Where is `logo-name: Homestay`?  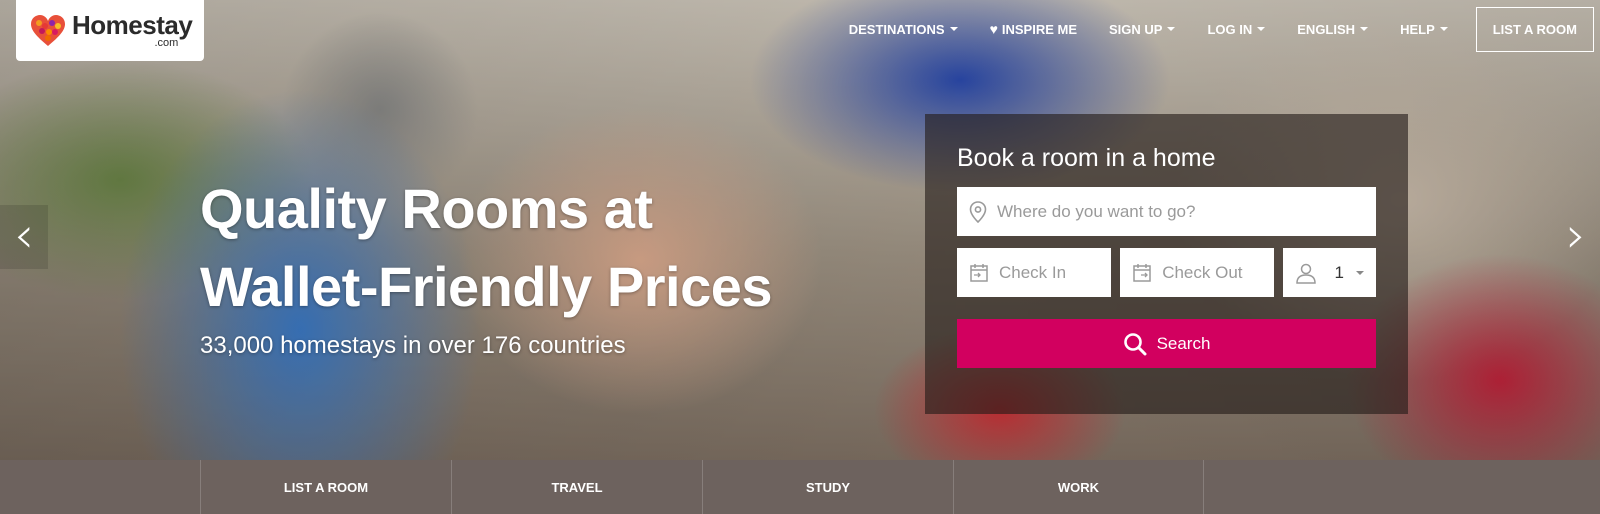
logo-name: Homestay is located at coordinates (132, 25).